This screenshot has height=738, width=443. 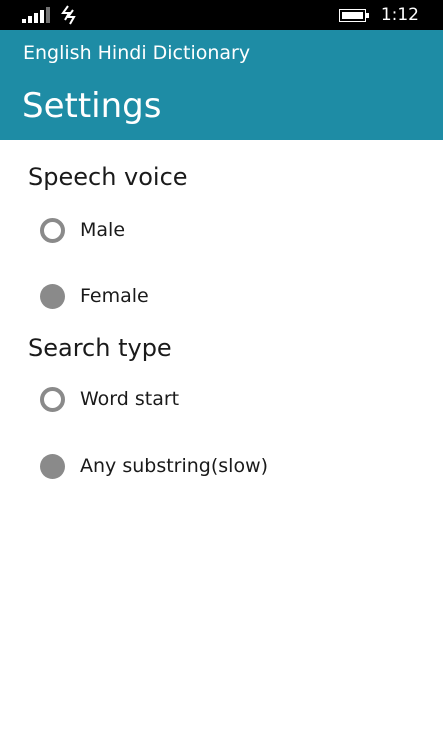 What do you see at coordinates (130, 399) in the screenshot?
I see `radio-label-word-start: Word start` at bounding box center [130, 399].